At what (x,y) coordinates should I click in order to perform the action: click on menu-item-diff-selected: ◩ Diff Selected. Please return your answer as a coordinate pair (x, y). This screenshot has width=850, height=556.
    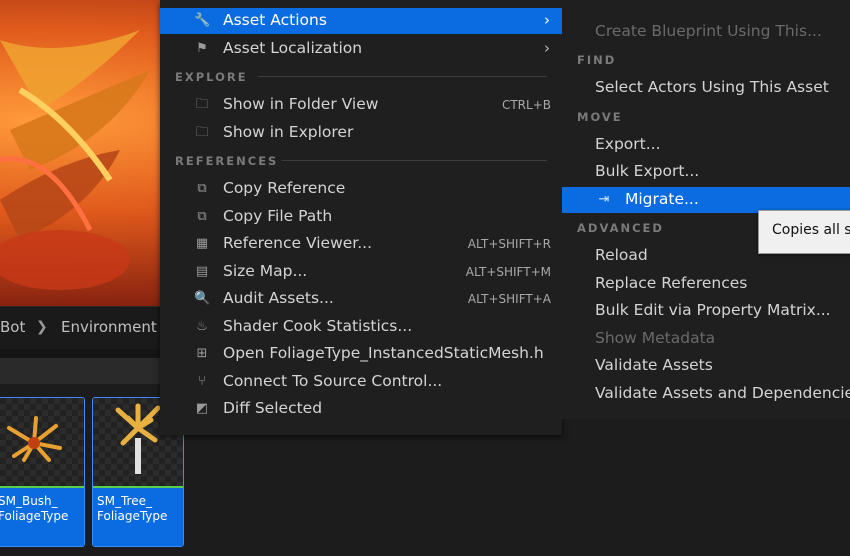
    Looking at the image, I should click on (361, 409).